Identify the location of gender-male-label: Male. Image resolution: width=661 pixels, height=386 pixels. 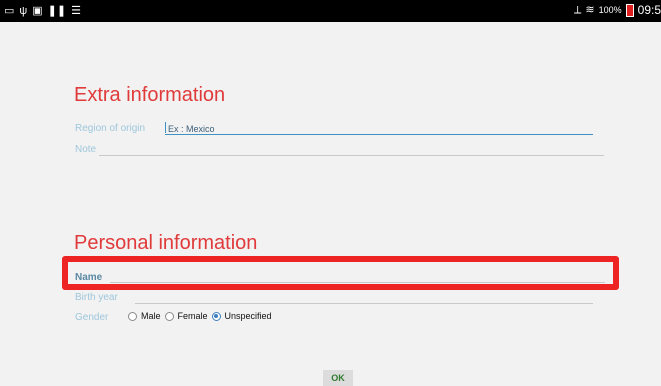
(151, 316).